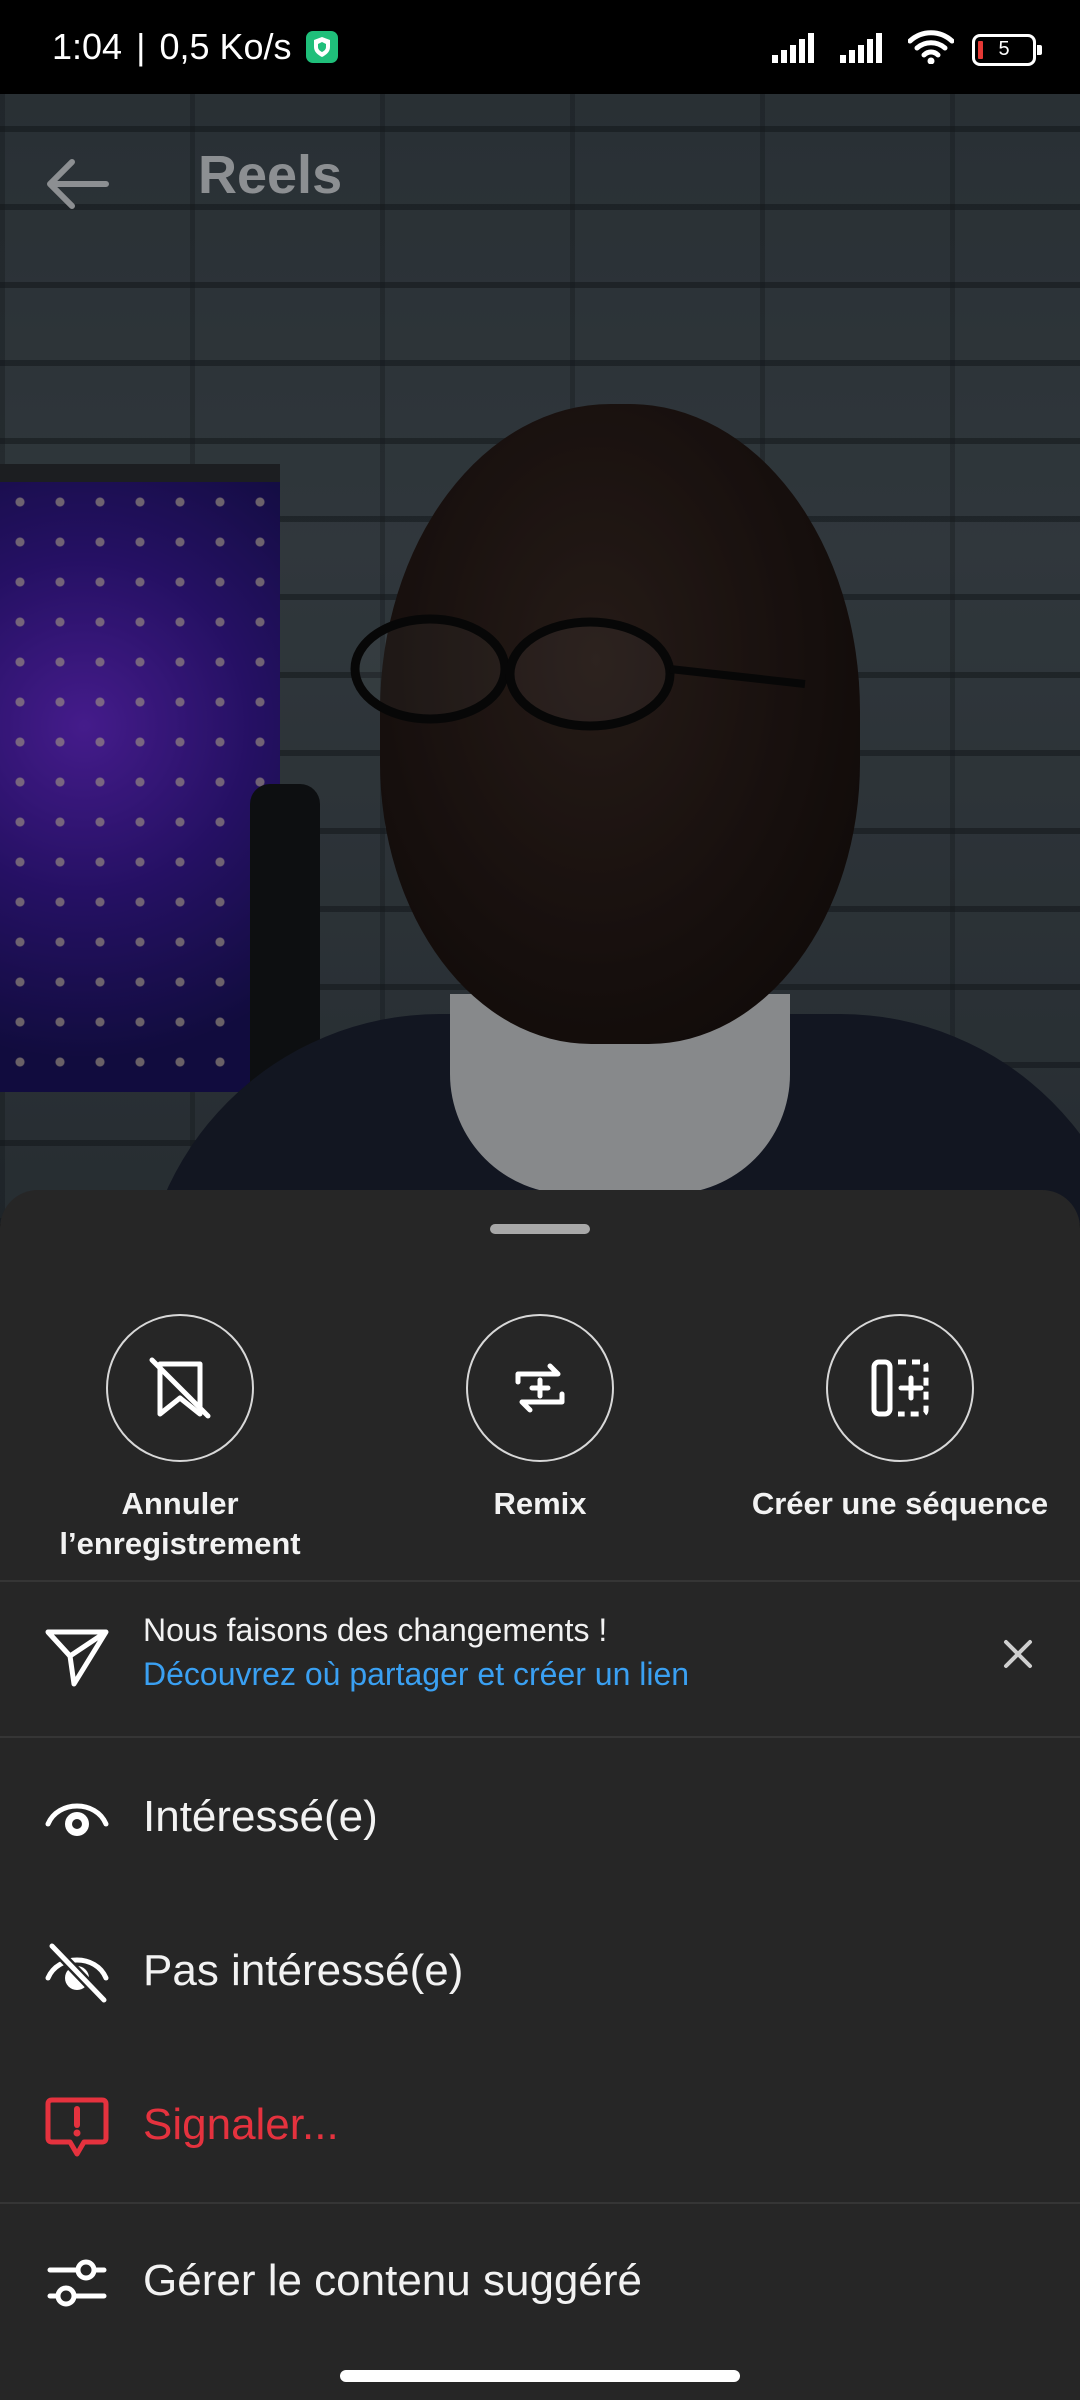 The height and width of the screenshot is (2400, 1080). What do you see at coordinates (87, 46) in the screenshot?
I see `status-time: 1:04` at bounding box center [87, 46].